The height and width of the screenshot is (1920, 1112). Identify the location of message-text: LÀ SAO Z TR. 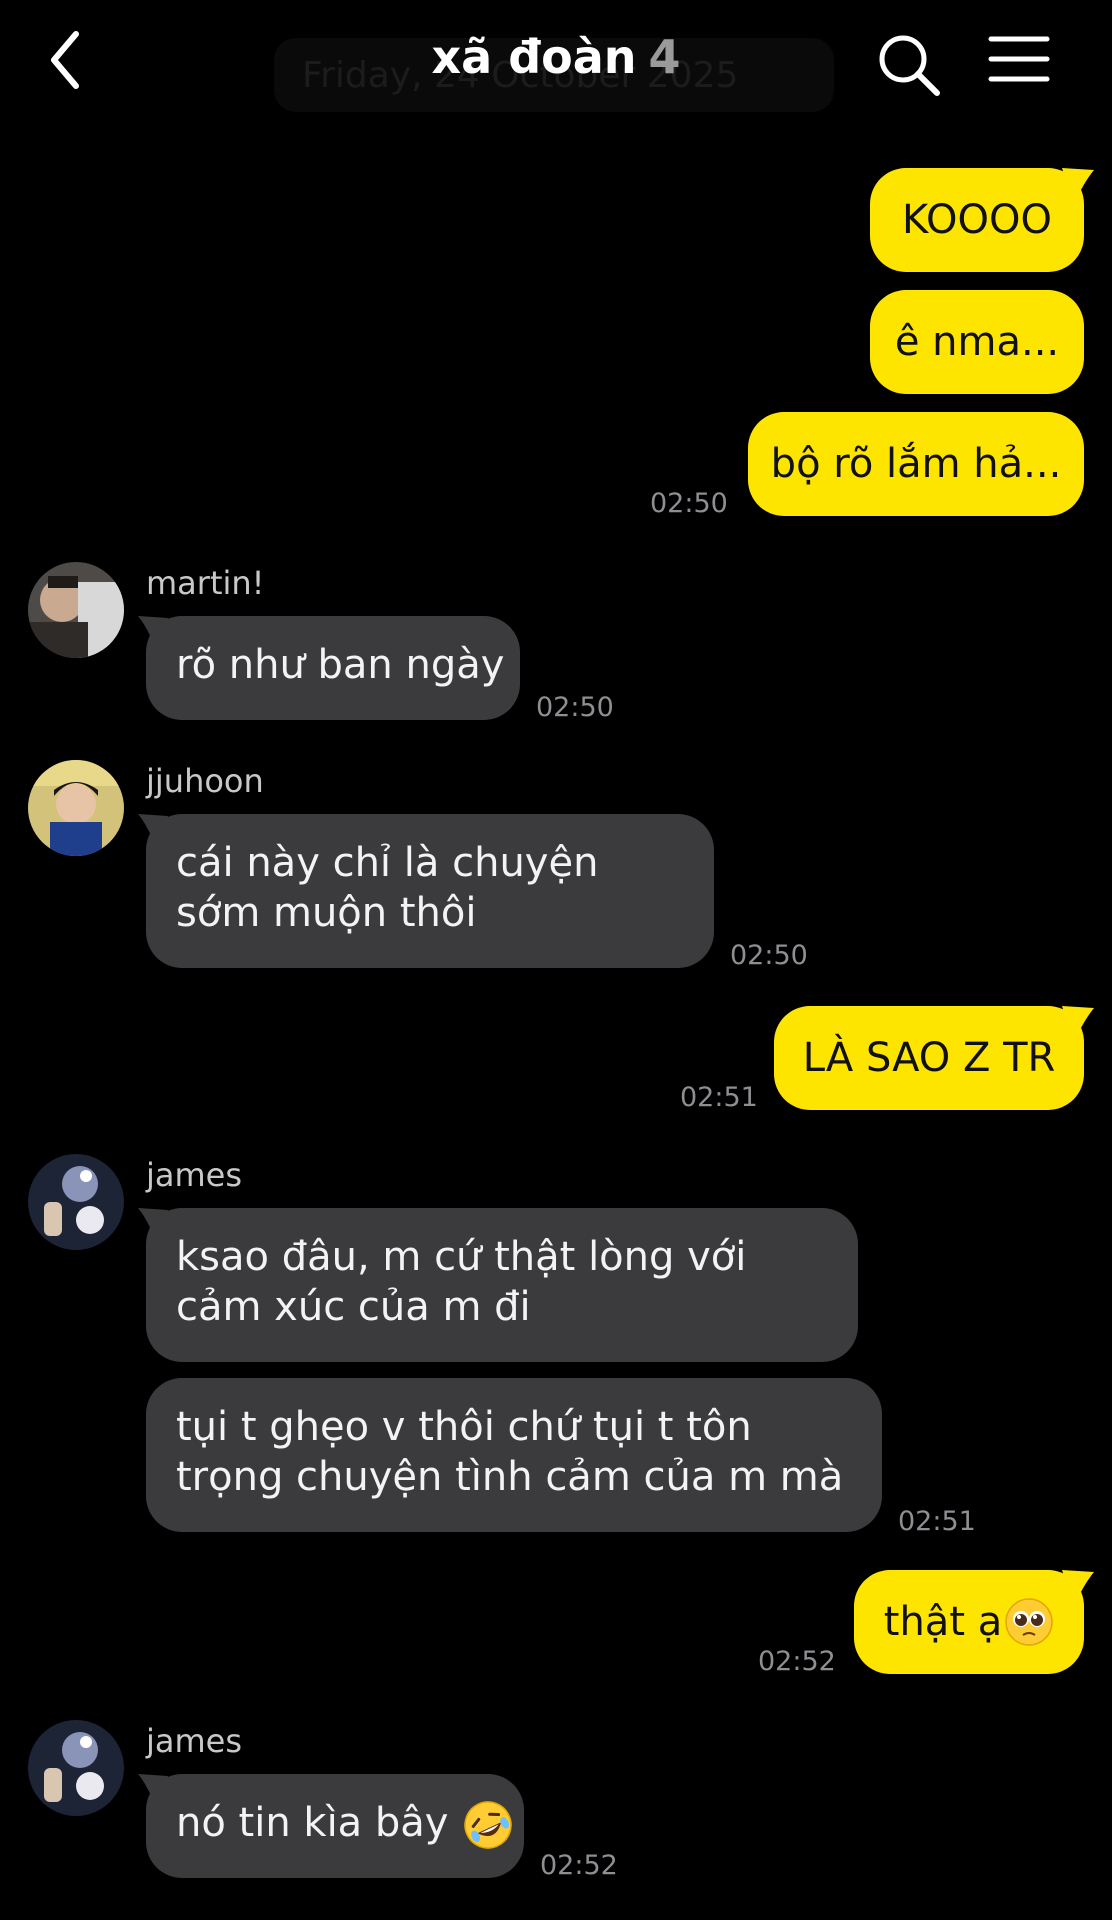
(929, 1058).